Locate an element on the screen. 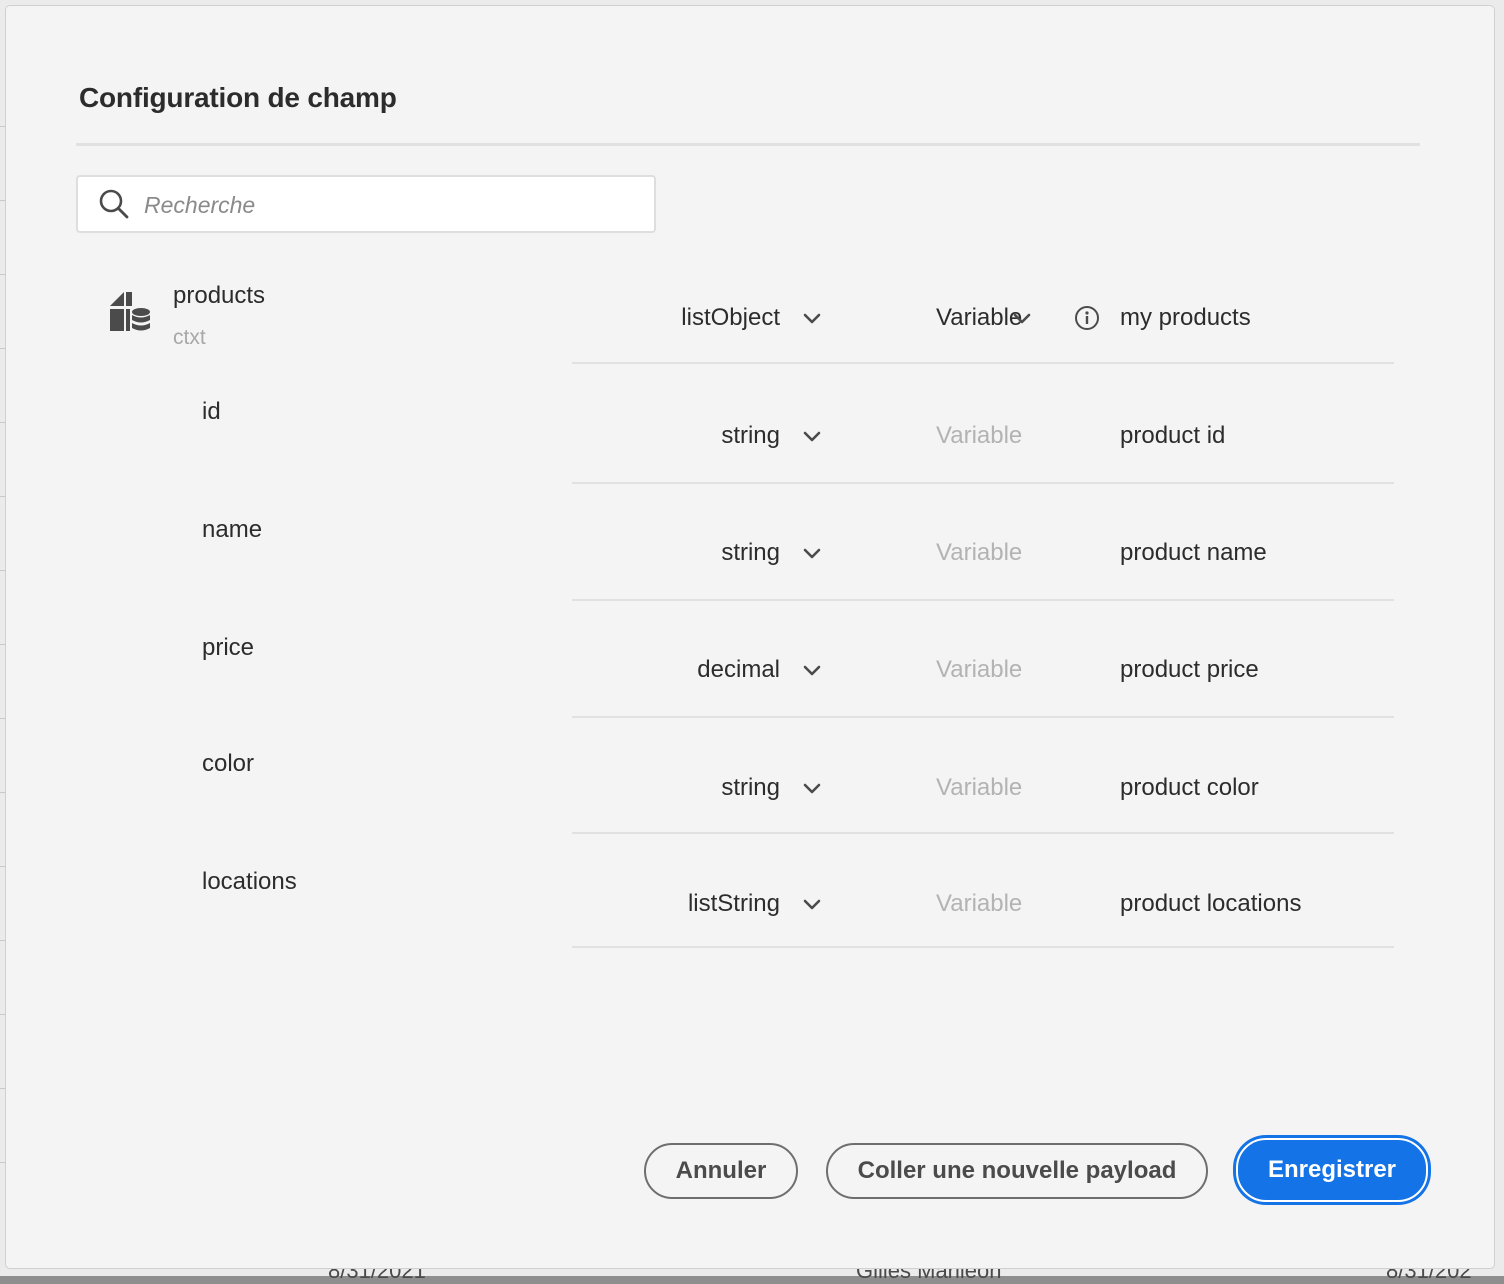 This screenshot has height=1284, width=1504. field-label: product color is located at coordinates (1189, 787).